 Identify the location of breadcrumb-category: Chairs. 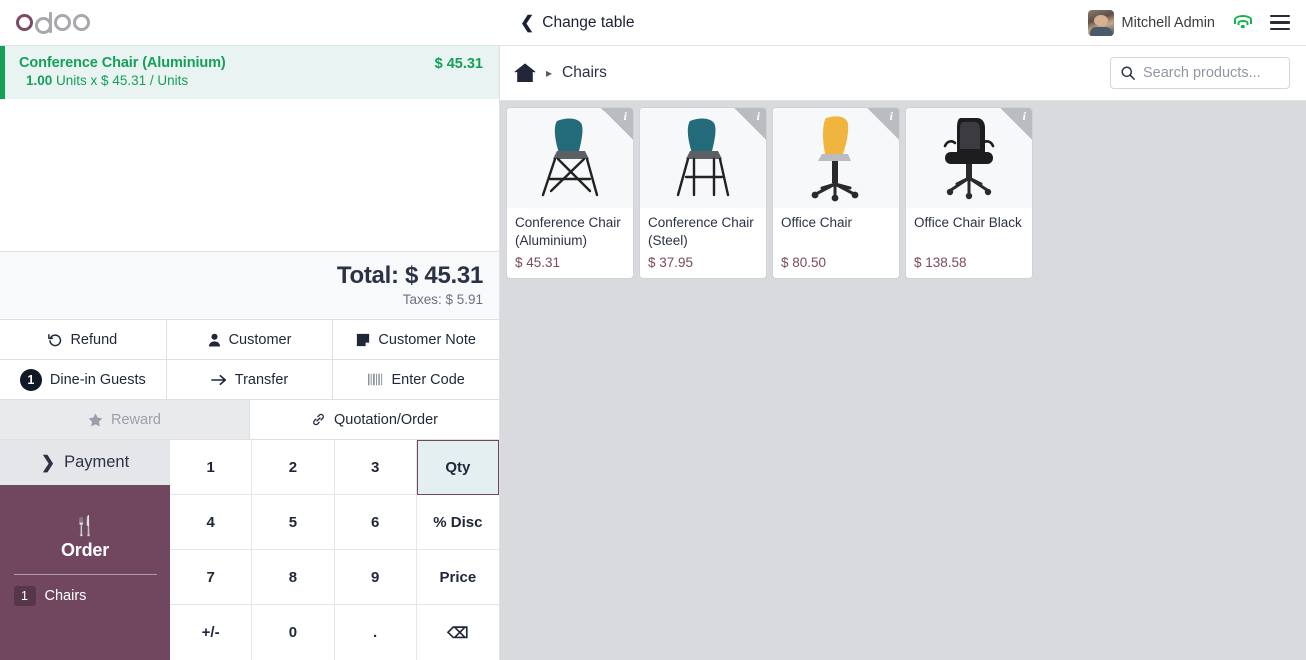
(584, 73).